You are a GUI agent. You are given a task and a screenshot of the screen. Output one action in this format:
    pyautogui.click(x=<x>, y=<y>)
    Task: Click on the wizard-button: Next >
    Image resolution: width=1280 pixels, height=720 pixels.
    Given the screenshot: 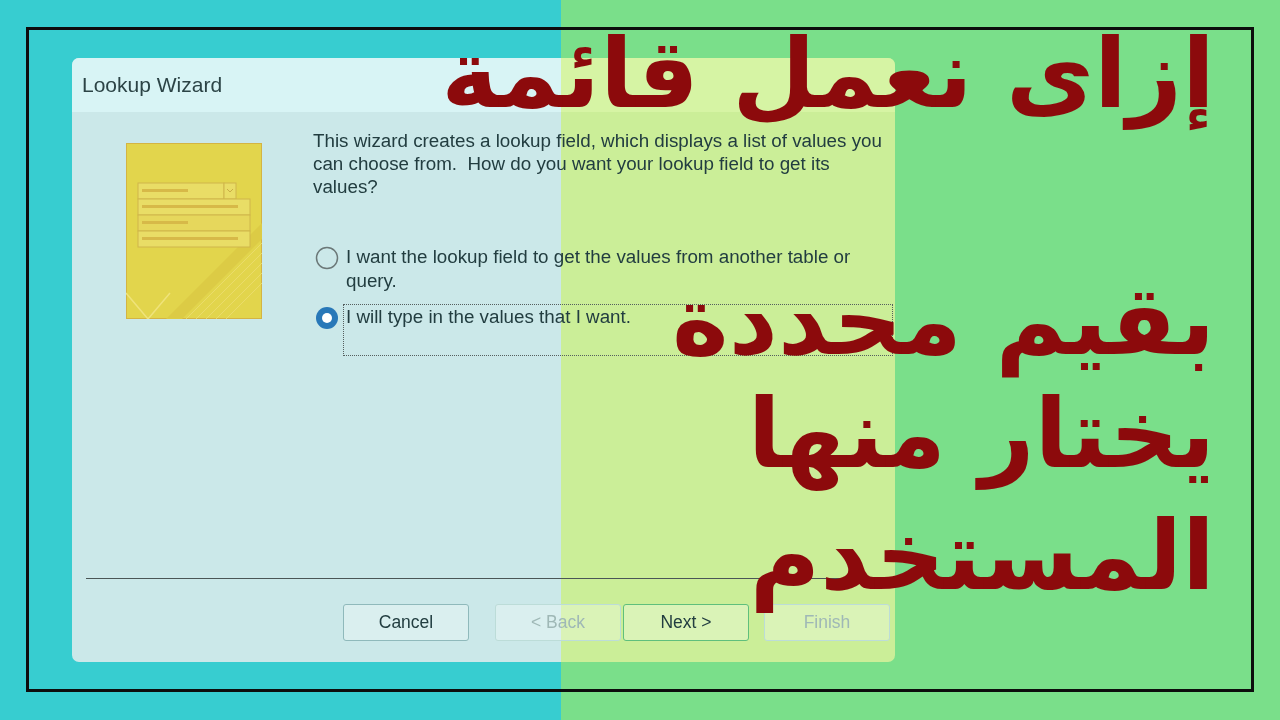 What is the action you would take?
    pyautogui.click(x=686, y=622)
    